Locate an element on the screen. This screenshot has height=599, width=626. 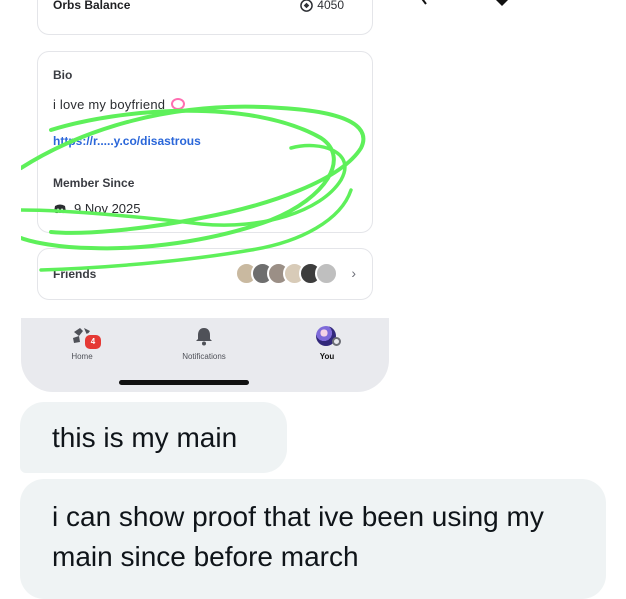
tab-you: You is located at coordinates (327, 343).